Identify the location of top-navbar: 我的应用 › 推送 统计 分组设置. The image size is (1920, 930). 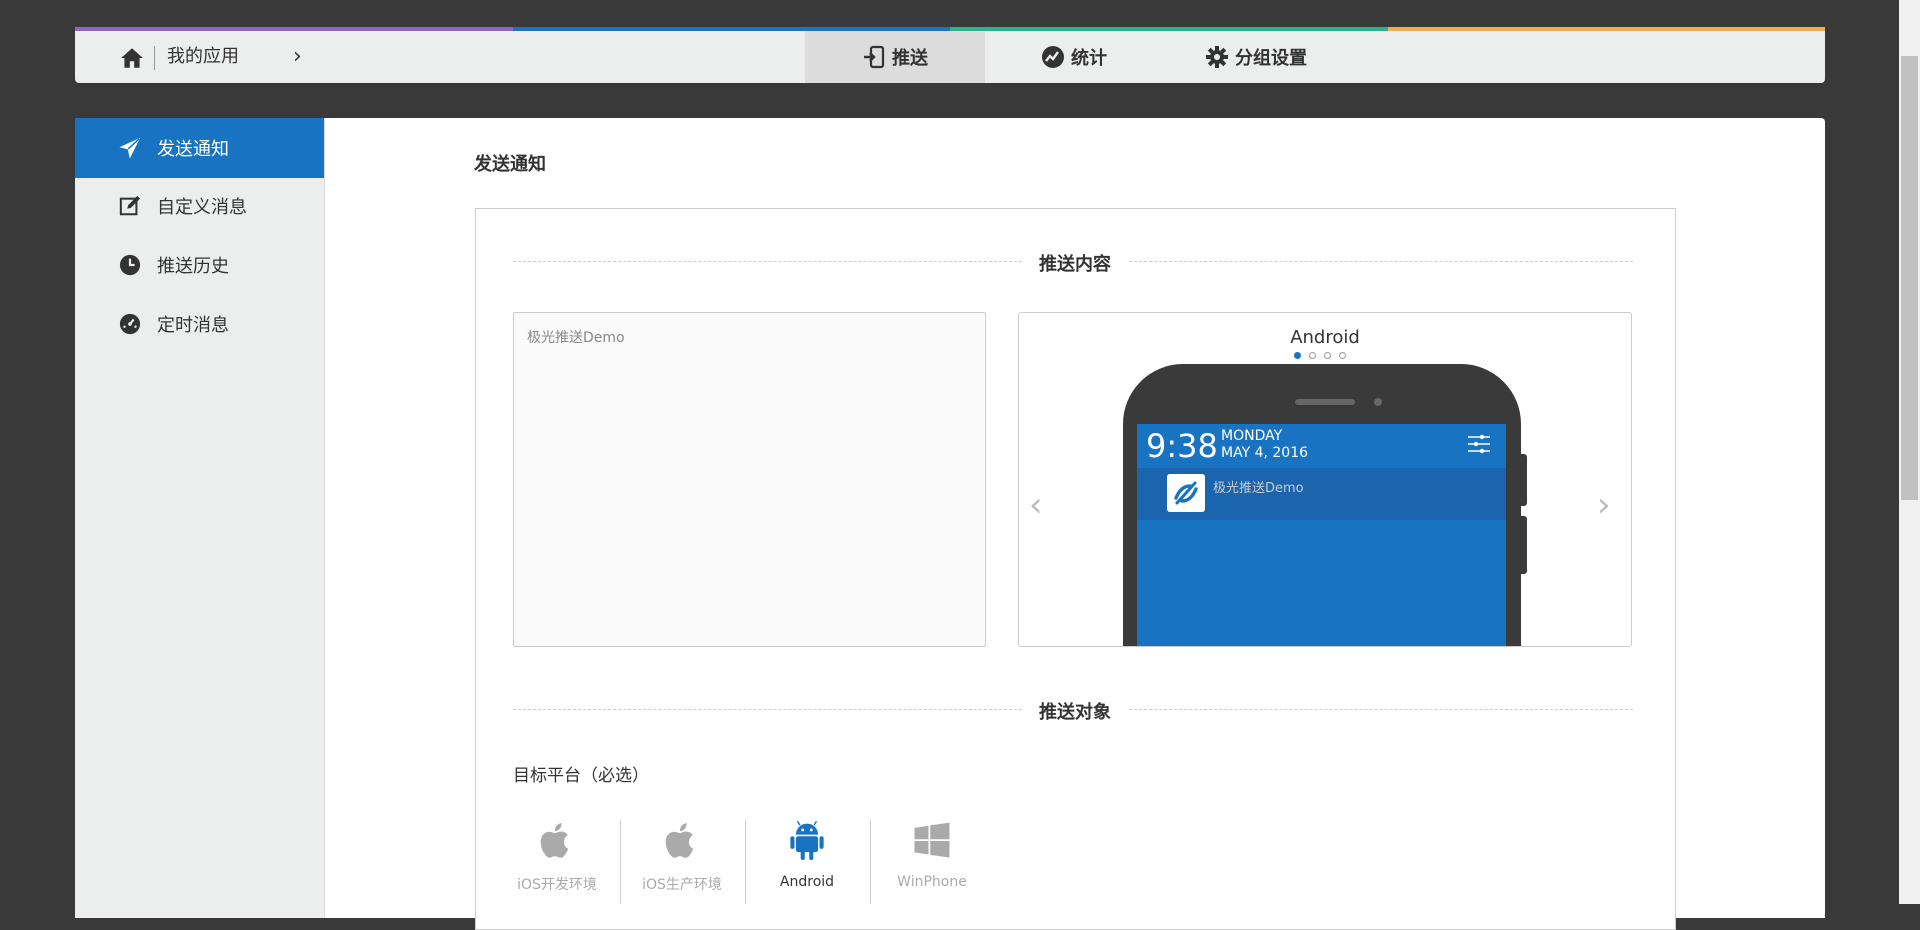
(950, 57).